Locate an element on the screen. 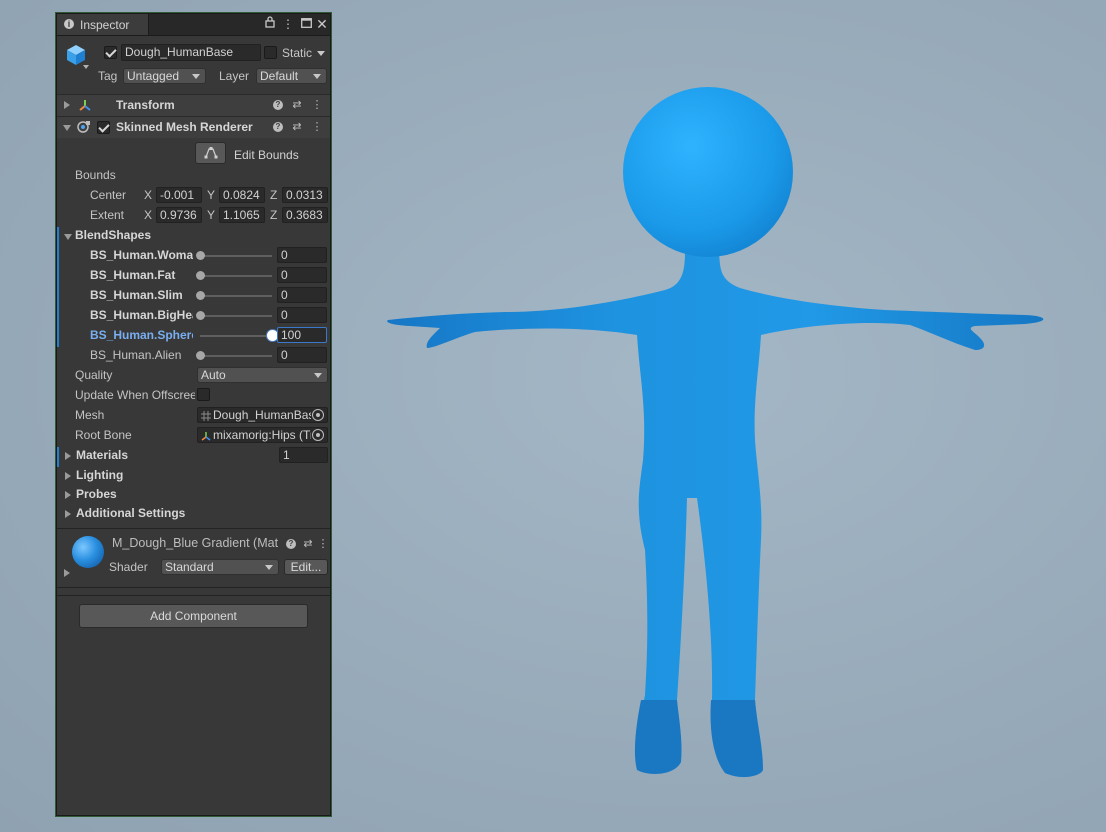 This screenshot has height=832, width=1106. kebab-menu-icon: ⋮ is located at coordinates (288, 24).